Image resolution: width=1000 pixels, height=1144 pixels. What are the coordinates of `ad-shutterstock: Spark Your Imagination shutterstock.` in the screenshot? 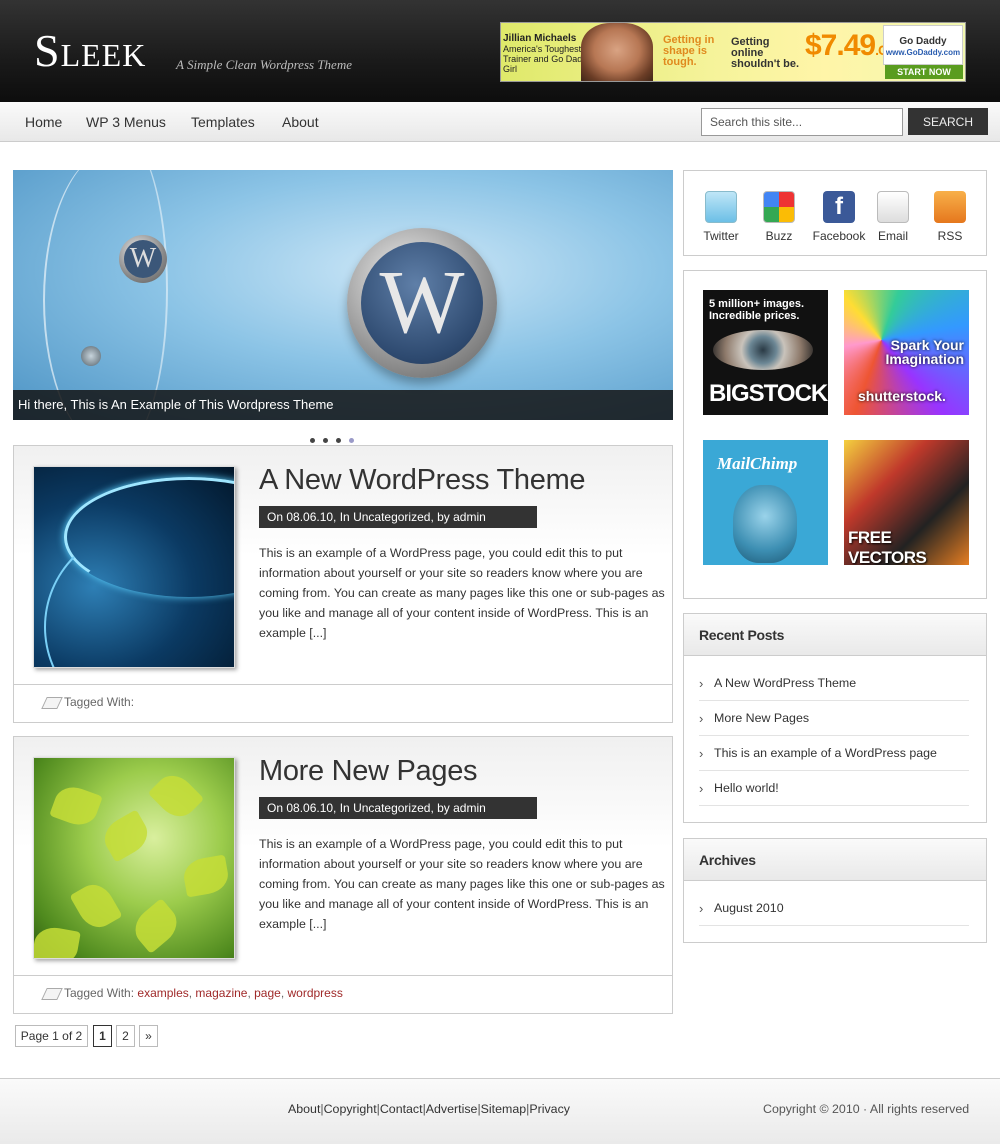 It's located at (906, 352).